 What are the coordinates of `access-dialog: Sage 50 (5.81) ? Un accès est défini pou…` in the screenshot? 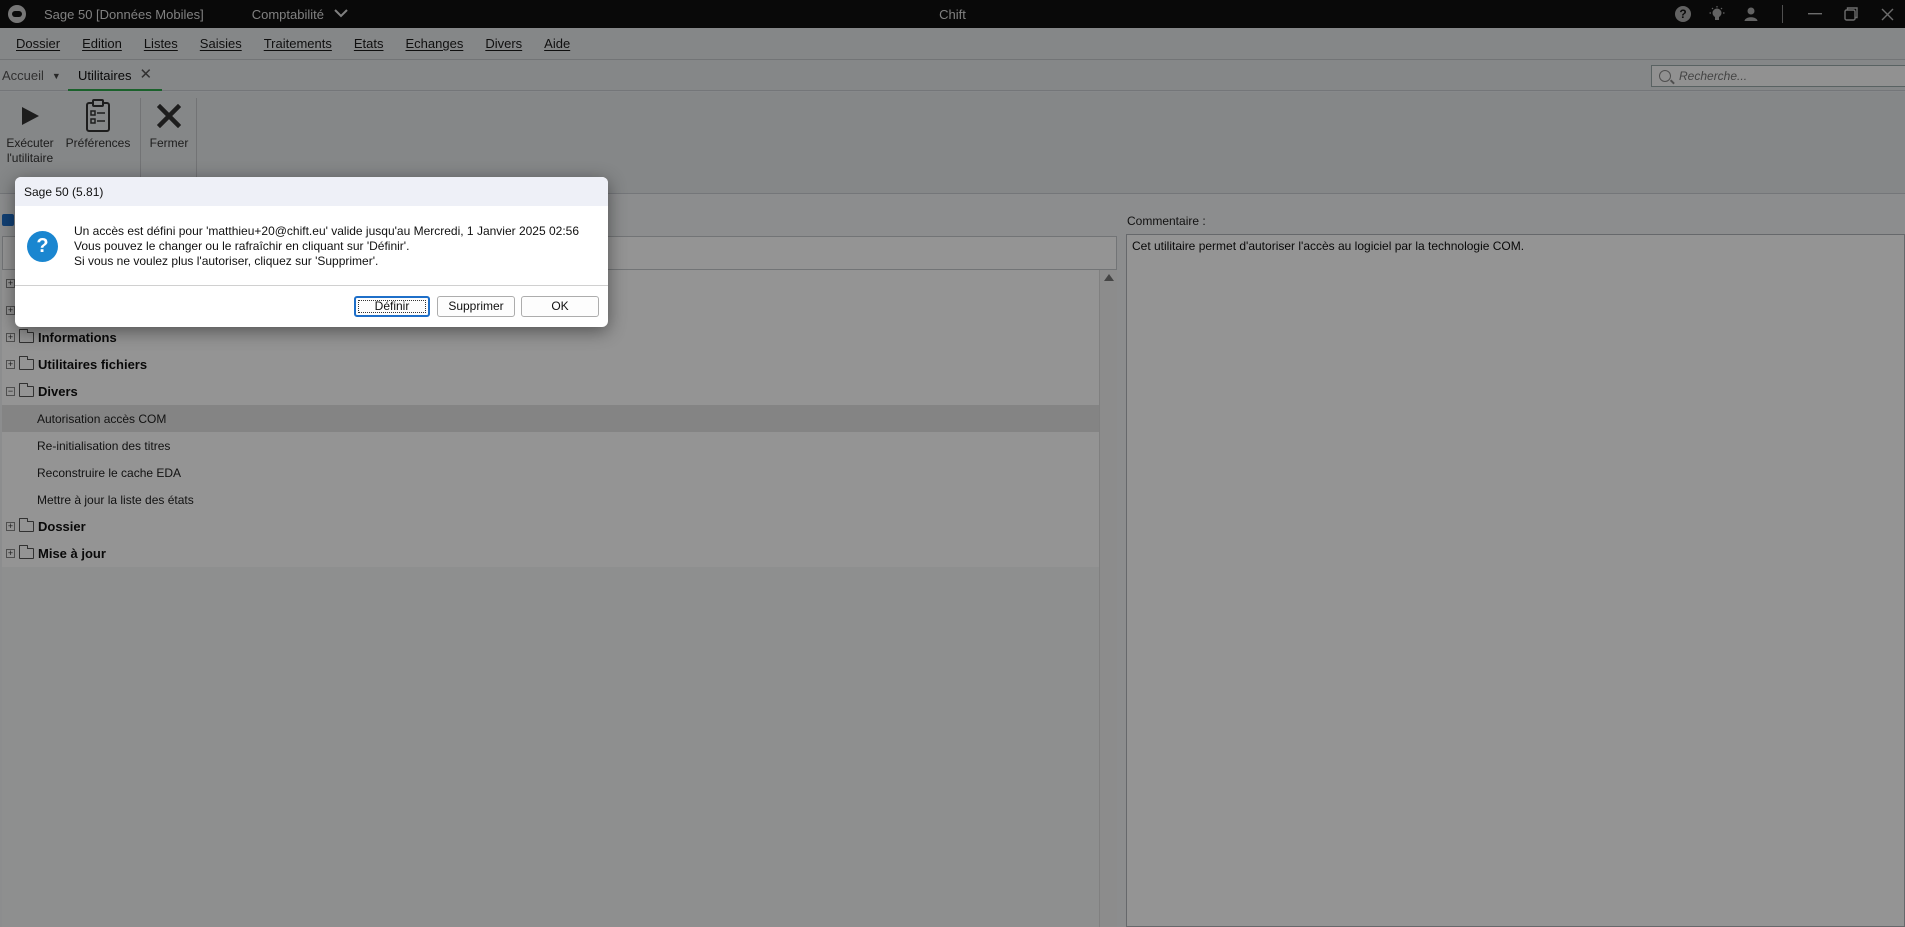 It's located at (311, 252).